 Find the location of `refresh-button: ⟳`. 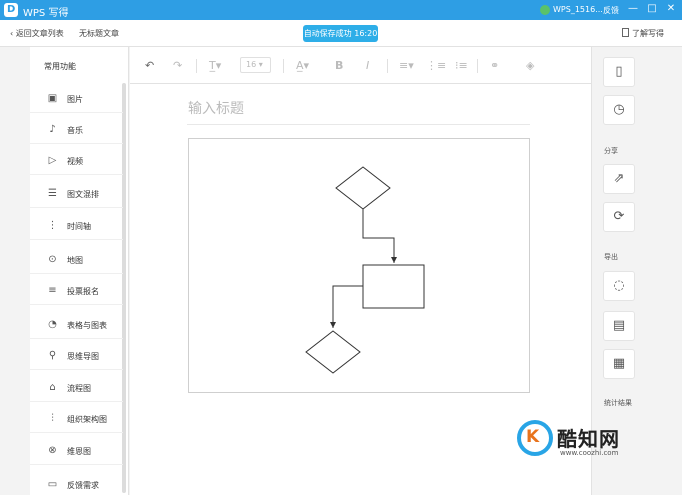

refresh-button: ⟳ is located at coordinates (619, 217).